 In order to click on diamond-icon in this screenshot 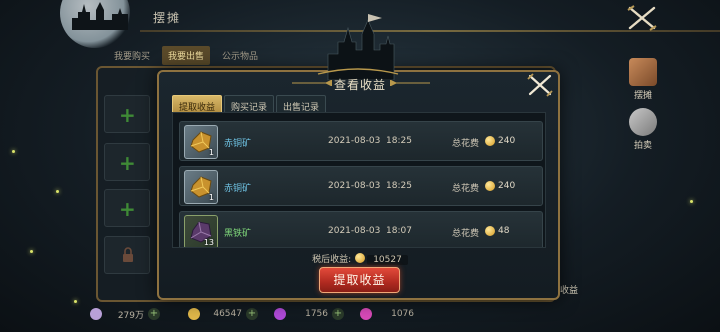, I will do `click(96, 314)`.